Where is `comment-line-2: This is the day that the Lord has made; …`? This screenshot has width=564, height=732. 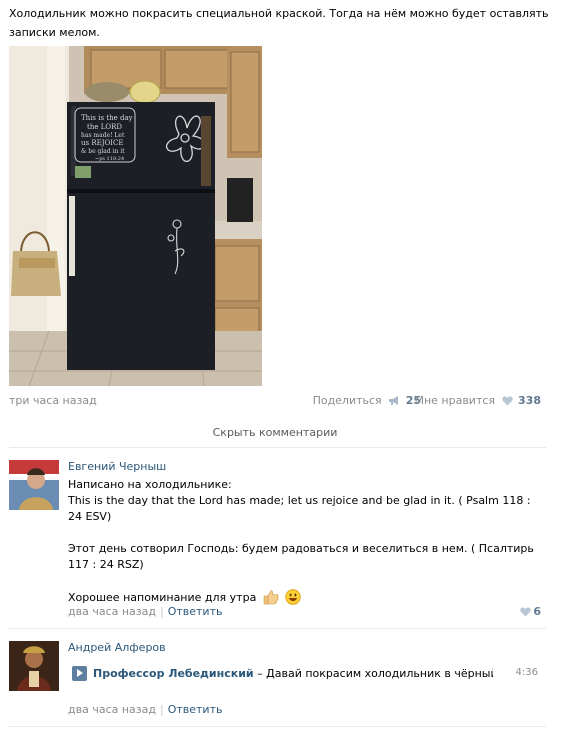
comment-line-2: This is the day that the Lord has made; … is located at coordinates (299, 508).